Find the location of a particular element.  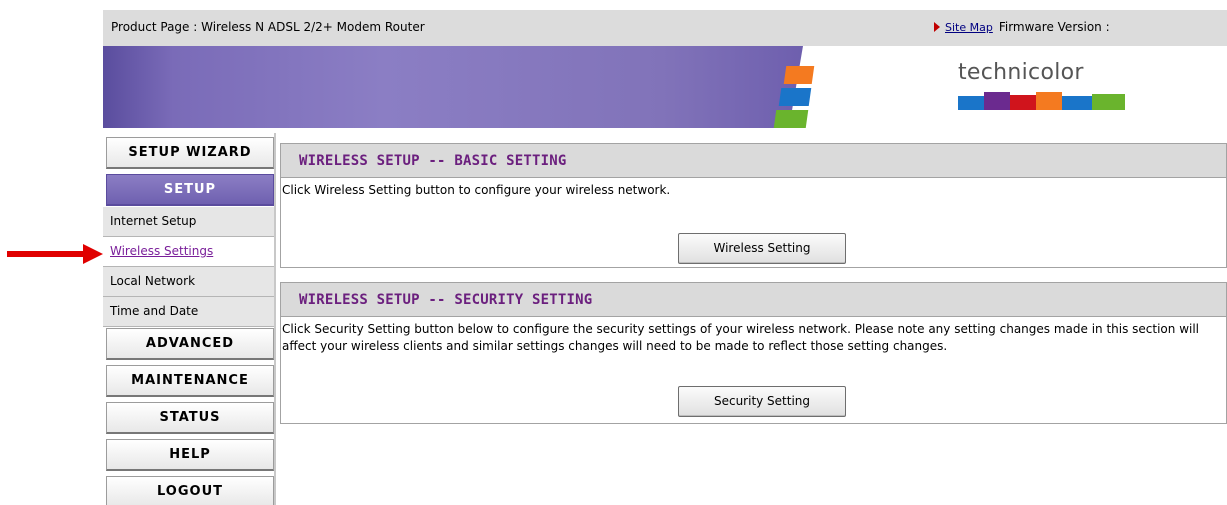

nav-setup-wizard: SETUP WIZARD is located at coordinates (190, 153).